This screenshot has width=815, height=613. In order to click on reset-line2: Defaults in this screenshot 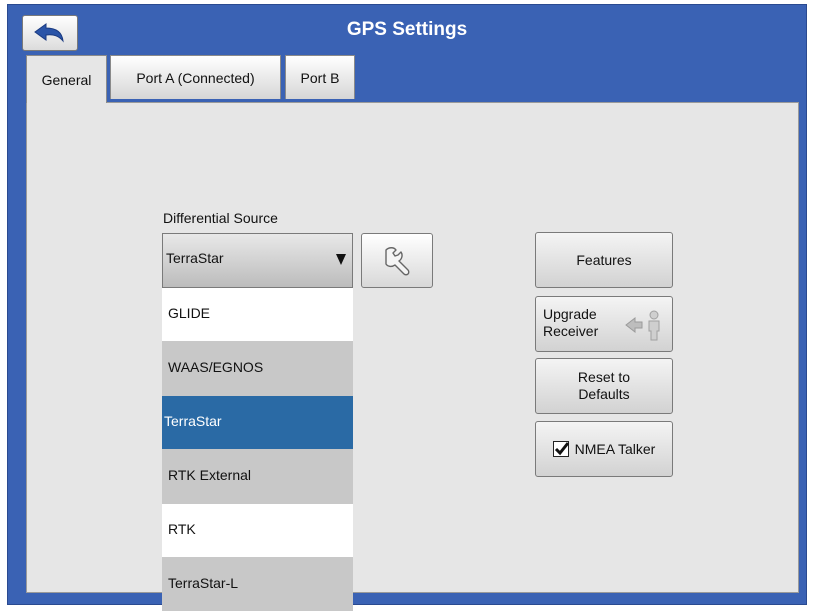, I will do `click(604, 394)`.